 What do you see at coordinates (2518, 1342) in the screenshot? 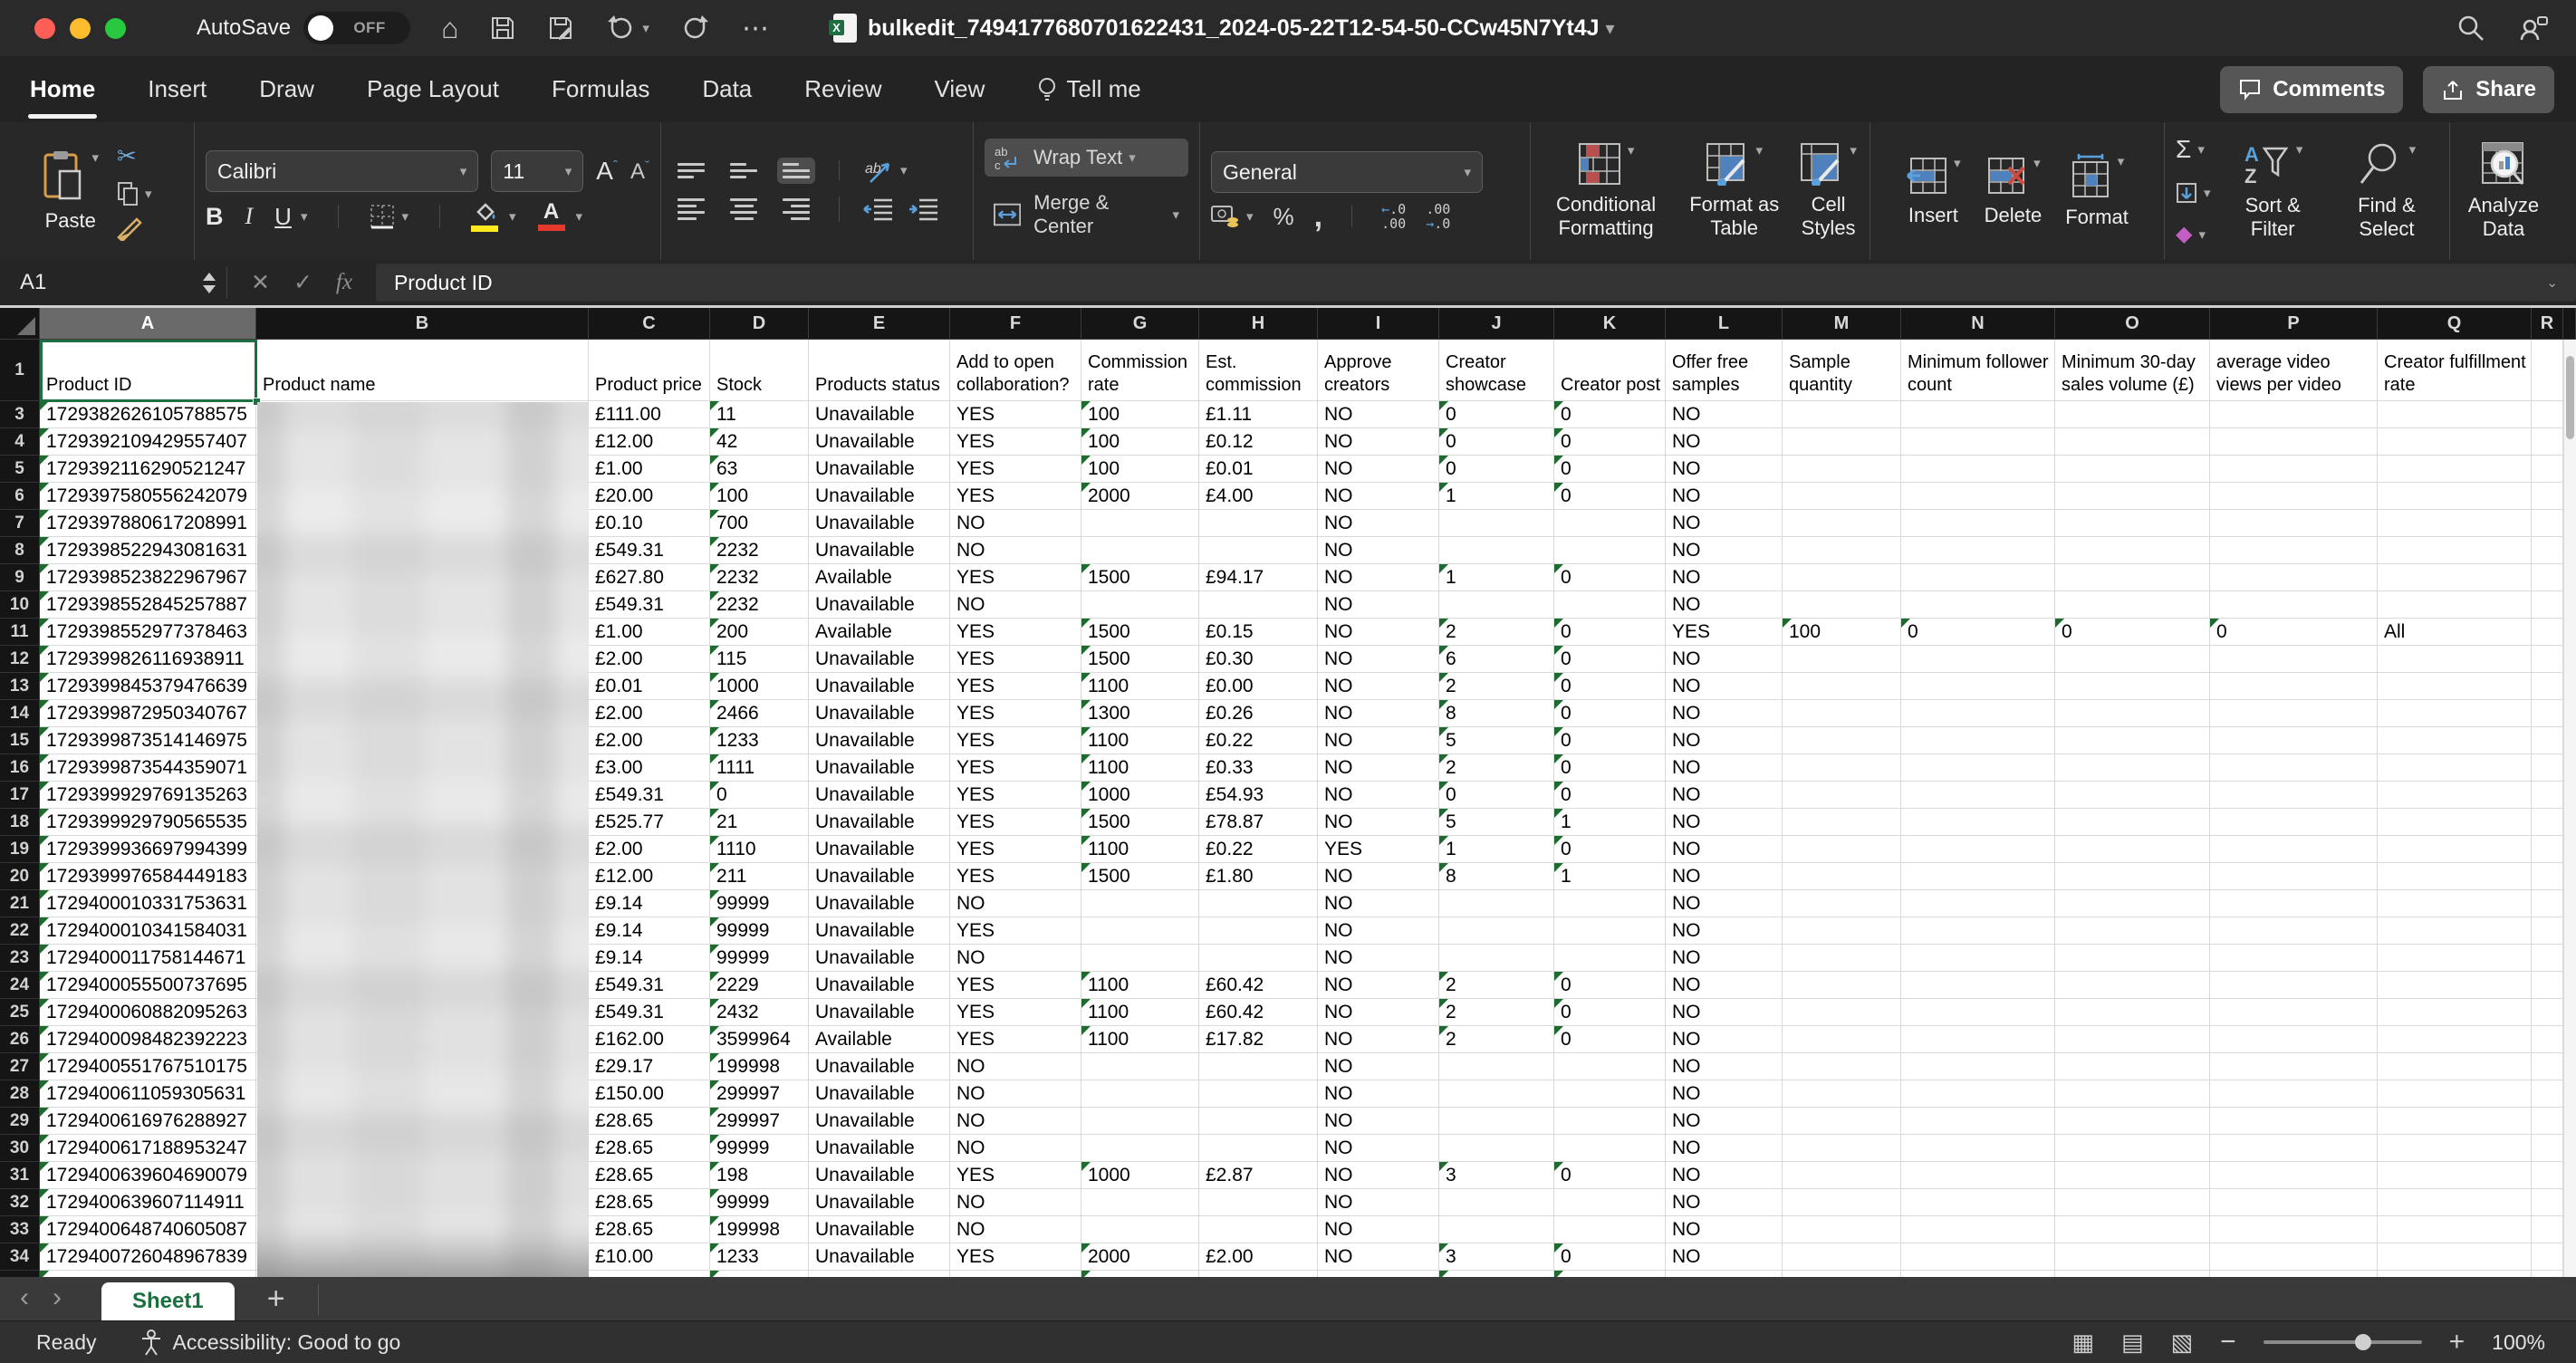
I see `zoom-level: 100%` at bounding box center [2518, 1342].